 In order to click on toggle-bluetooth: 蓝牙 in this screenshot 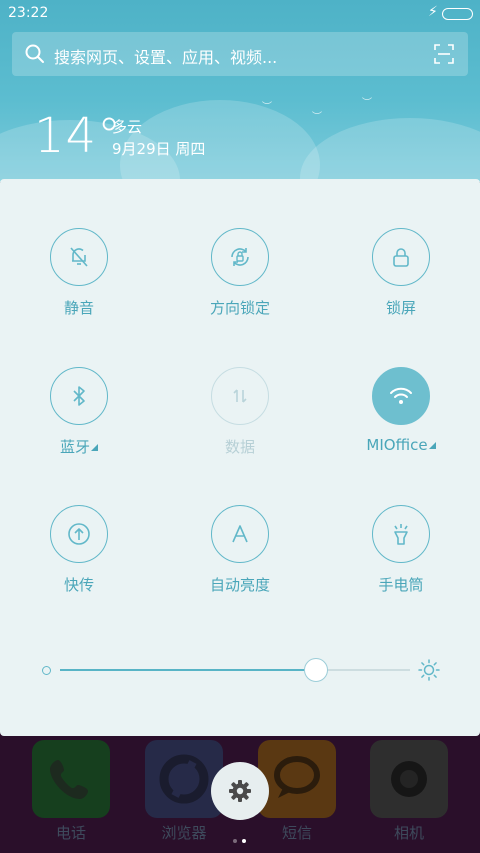, I will do `click(79, 412)`.